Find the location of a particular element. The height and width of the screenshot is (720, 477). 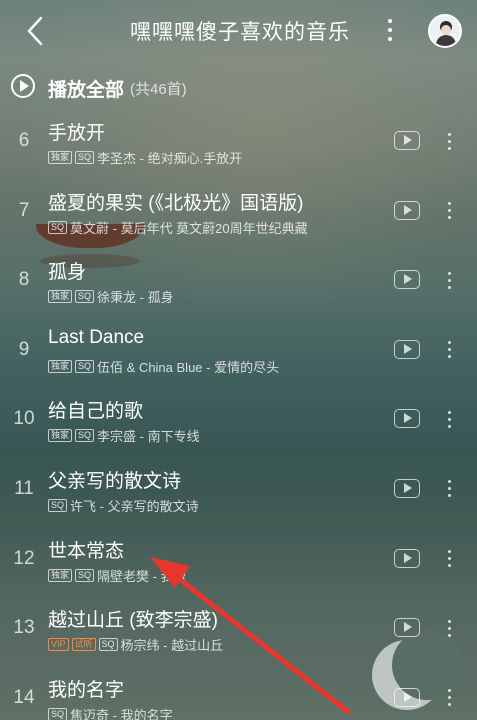

song-artist-album: 李宗盛 - 南下专线 is located at coordinates (148, 437).